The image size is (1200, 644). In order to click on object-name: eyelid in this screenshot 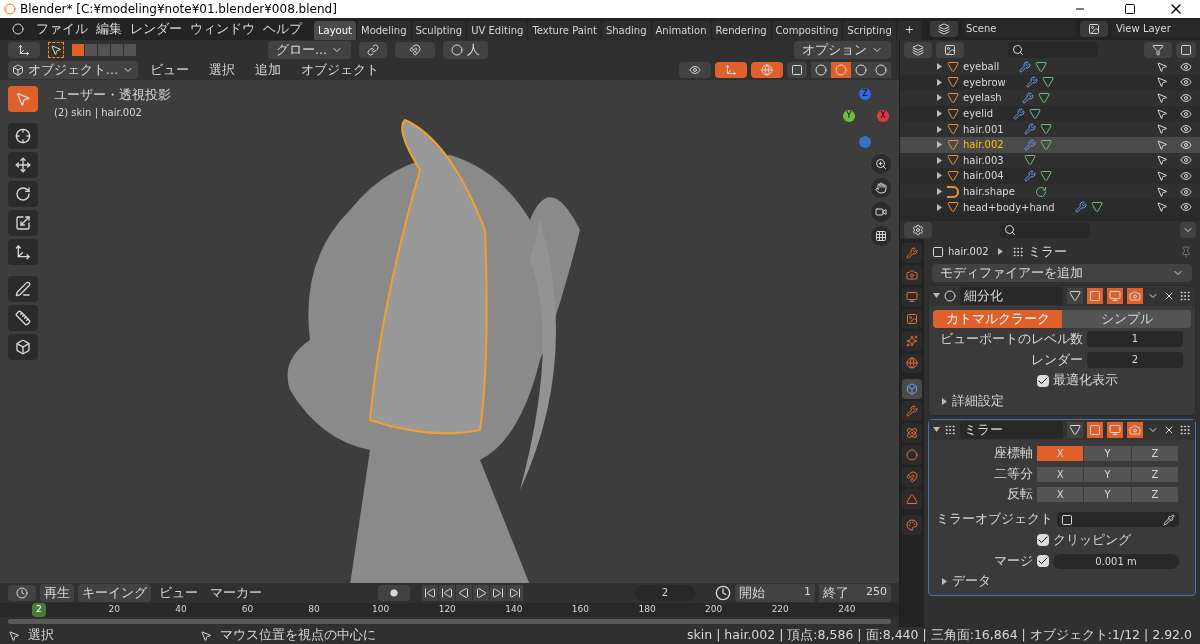, I will do `click(978, 114)`.